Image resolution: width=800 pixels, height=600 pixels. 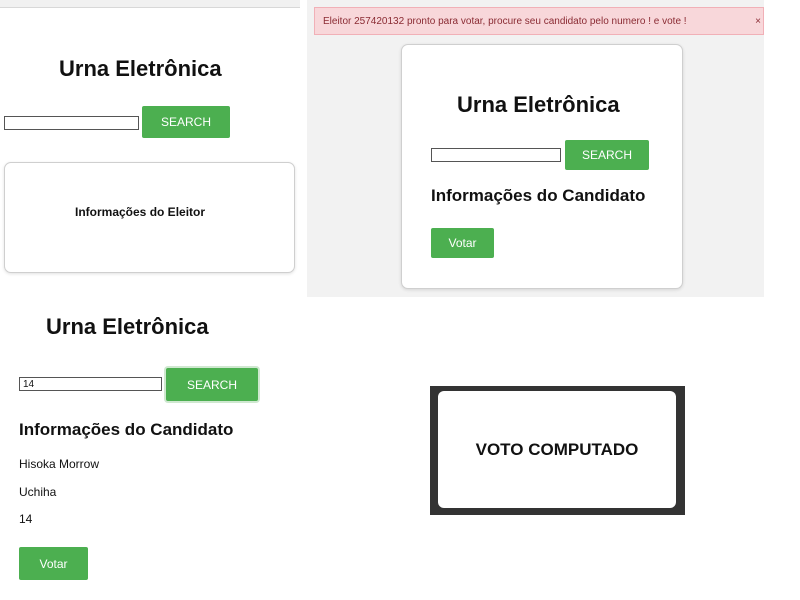 I want to click on voter-info-card: Informações do Eleitor, so click(x=149, y=217).